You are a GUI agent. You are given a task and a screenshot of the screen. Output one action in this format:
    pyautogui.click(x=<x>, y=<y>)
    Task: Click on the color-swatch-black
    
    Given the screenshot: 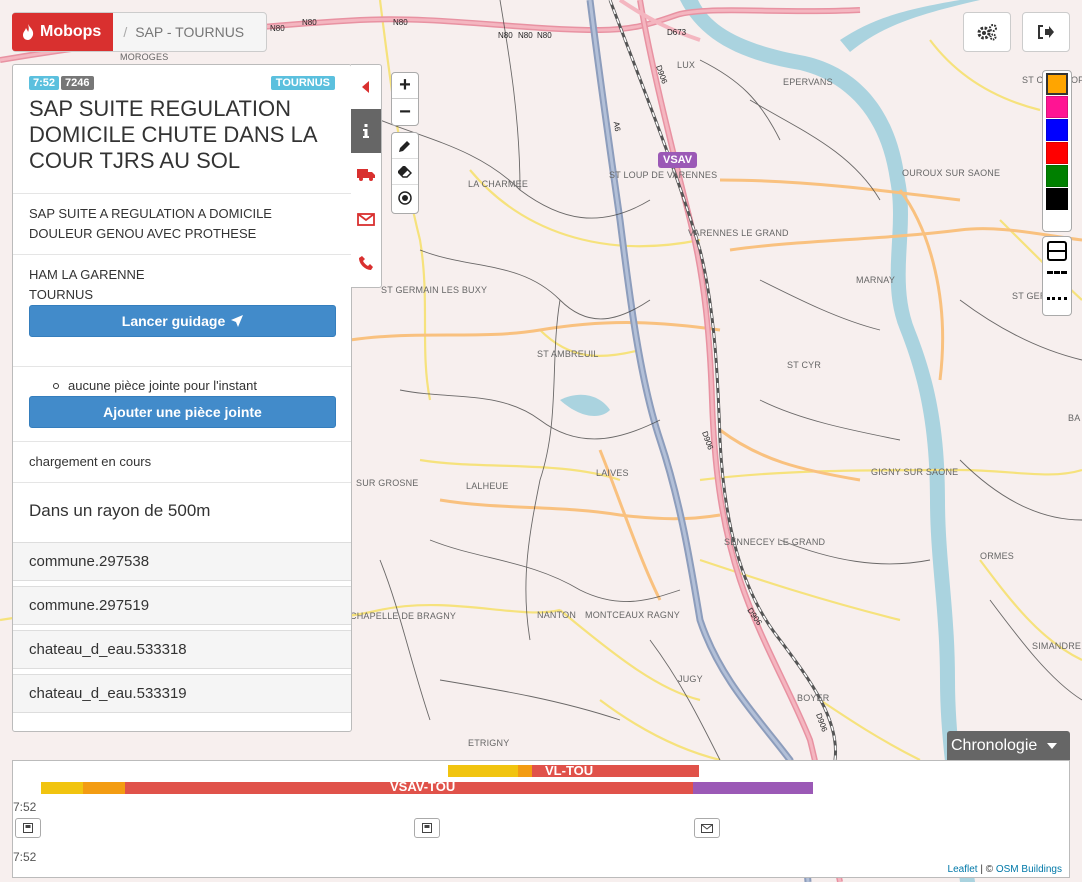 What is the action you would take?
    pyautogui.click(x=1057, y=199)
    